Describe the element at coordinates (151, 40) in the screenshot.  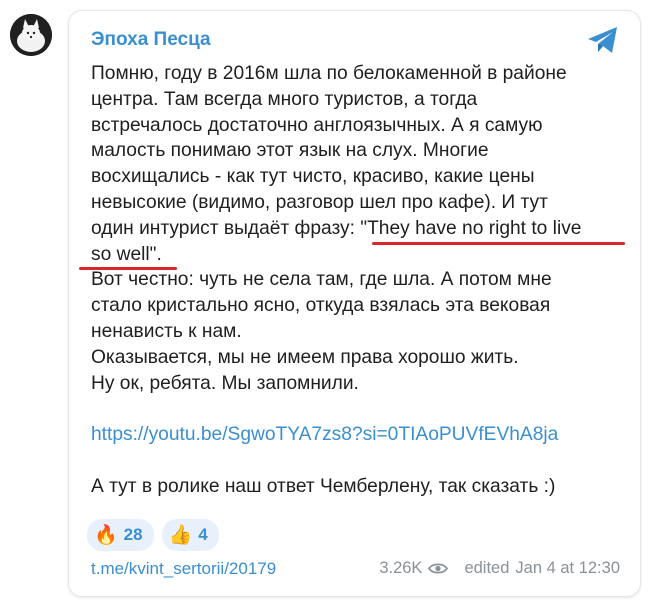
I see `channel-name: Эпоха Песца` at that location.